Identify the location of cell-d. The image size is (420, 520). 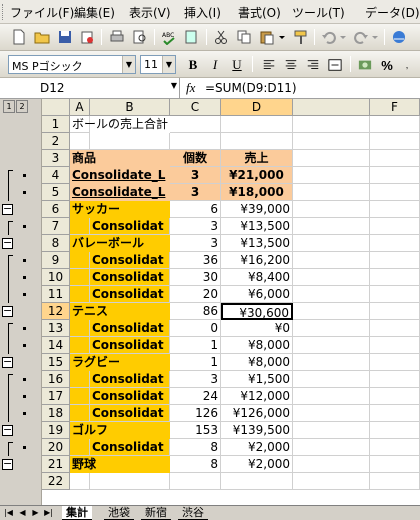
(257, 141).